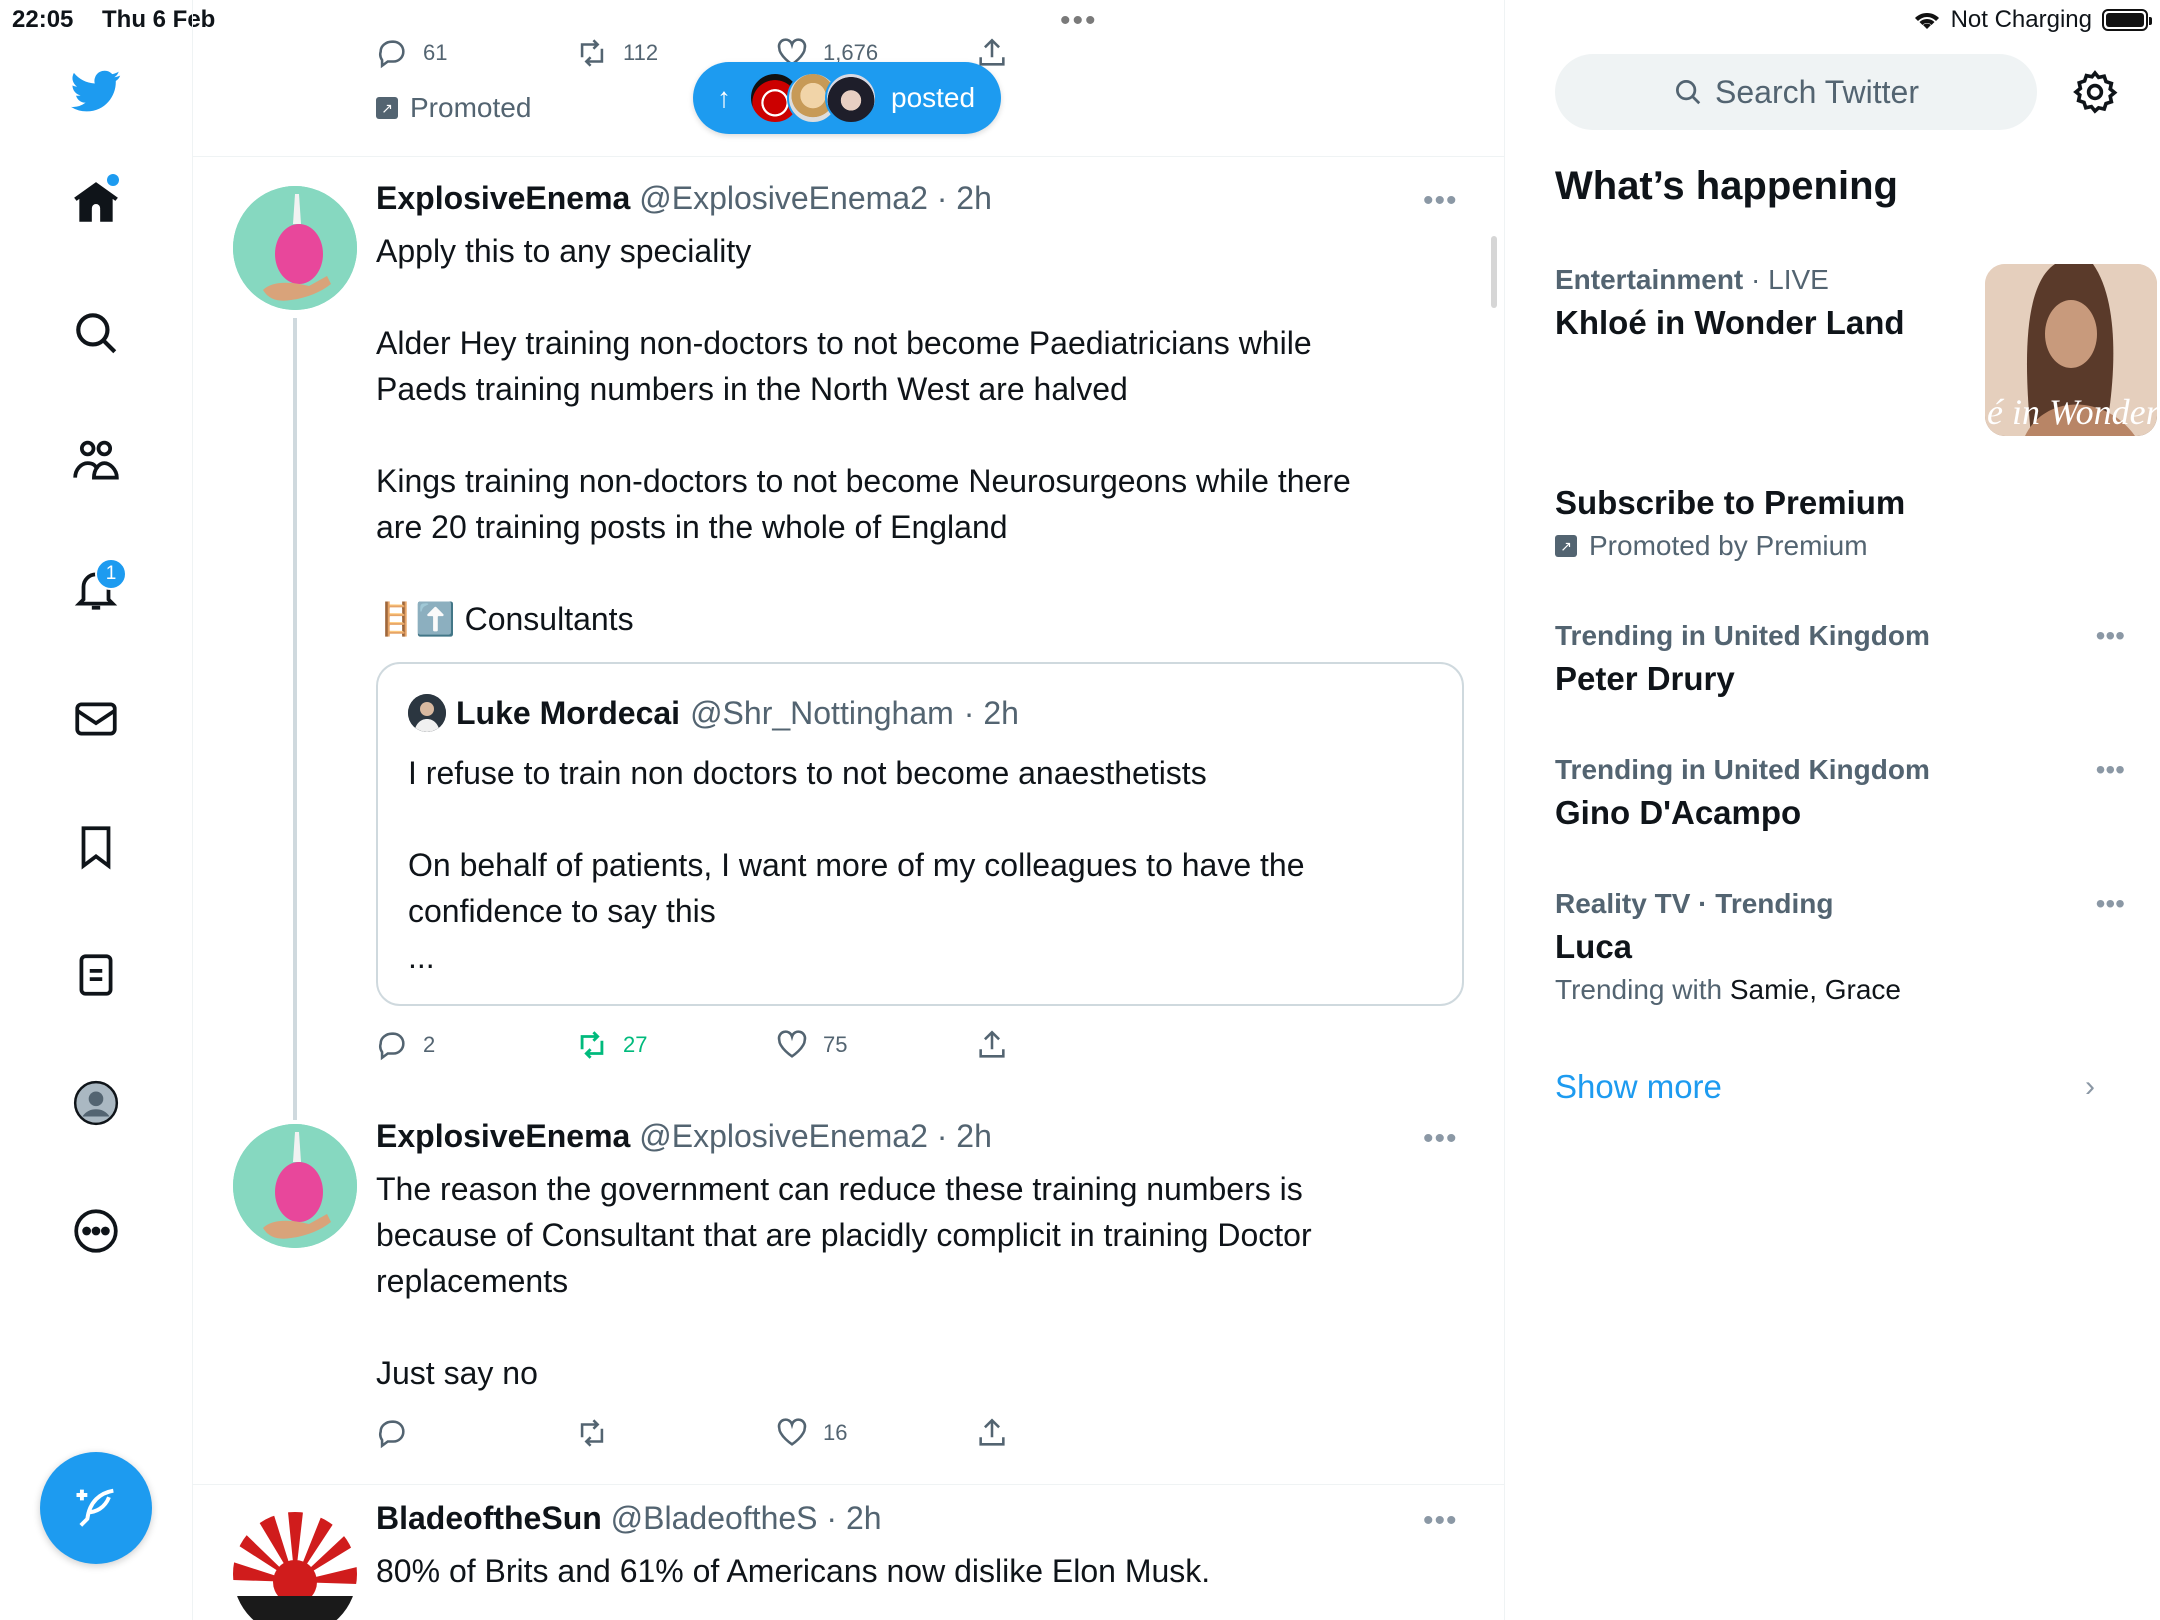 The height and width of the screenshot is (1620, 2160). What do you see at coordinates (835, 1044) in the screenshot?
I see `like-count: 75` at bounding box center [835, 1044].